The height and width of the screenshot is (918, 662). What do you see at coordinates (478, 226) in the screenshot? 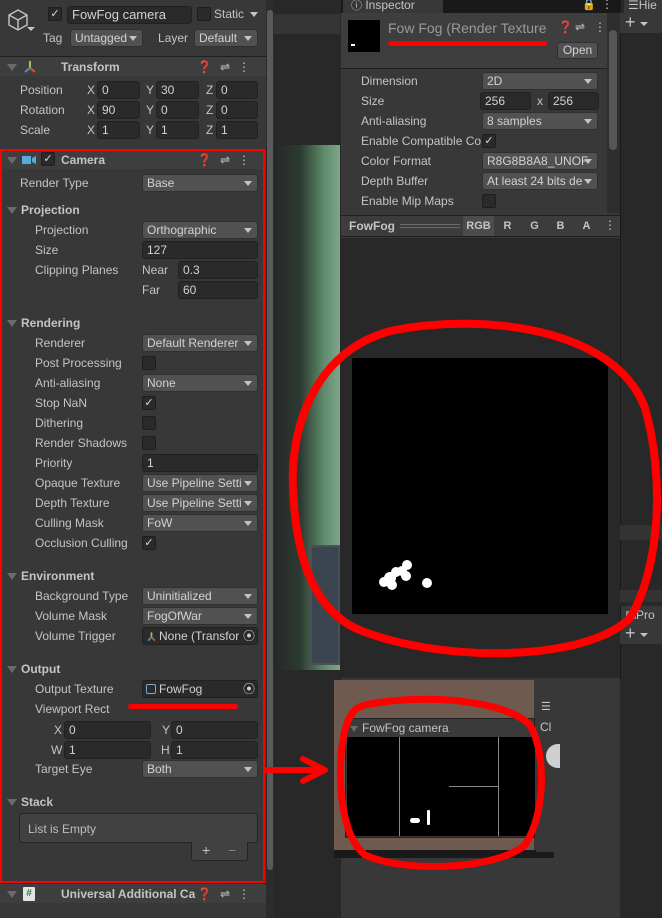
I see `channel-rgb-button: RGB` at bounding box center [478, 226].